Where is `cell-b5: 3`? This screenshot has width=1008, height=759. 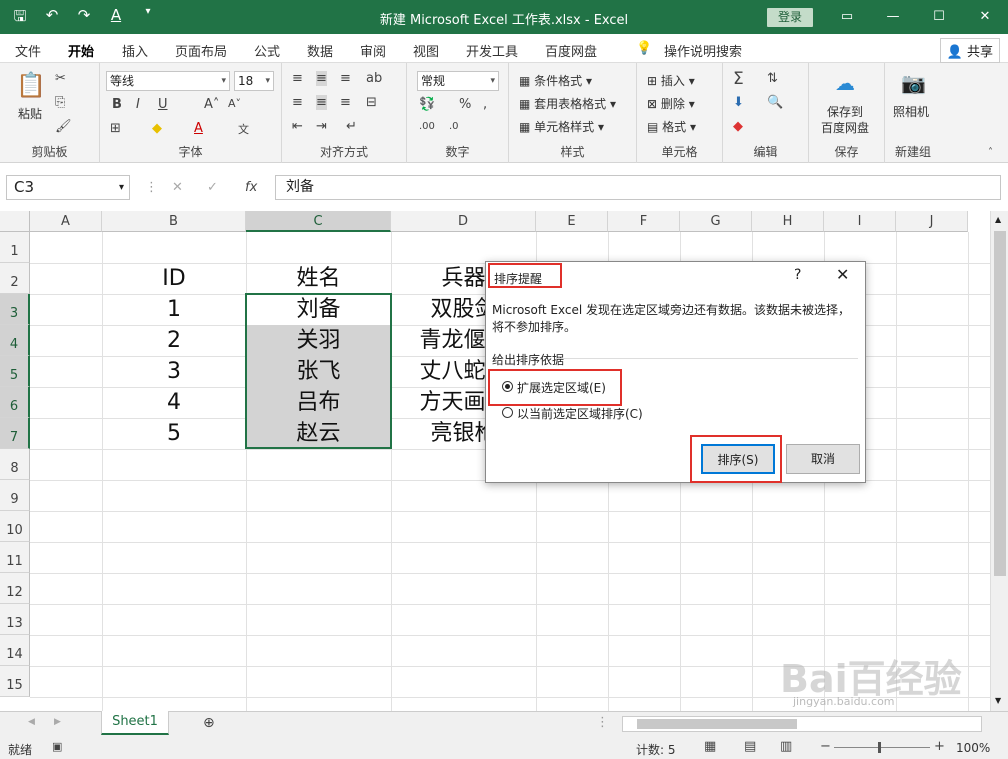 cell-b5: 3 is located at coordinates (174, 371).